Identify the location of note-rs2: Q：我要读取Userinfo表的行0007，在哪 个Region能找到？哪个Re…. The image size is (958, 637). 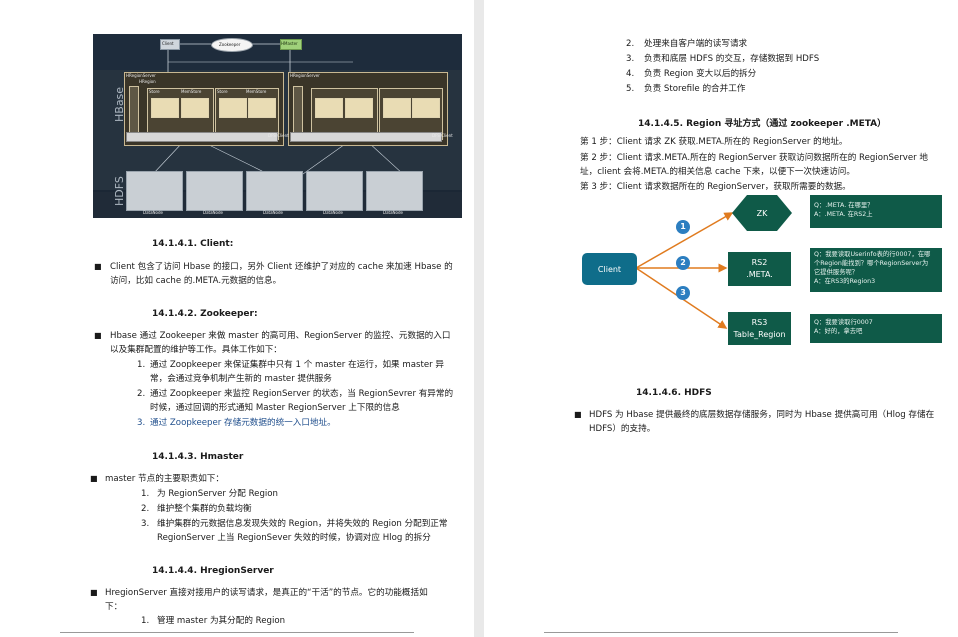
(876, 270).